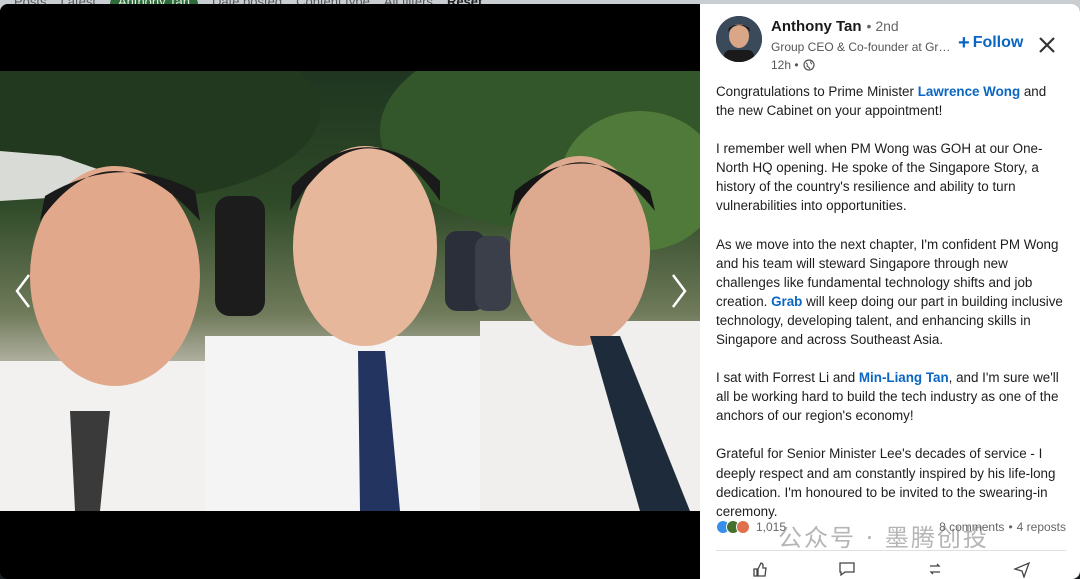 This screenshot has width=1080, height=579. What do you see at coordinates (733, 527) in the screenshot?
I see `reaction-icons` at bounding box center [733, 527].